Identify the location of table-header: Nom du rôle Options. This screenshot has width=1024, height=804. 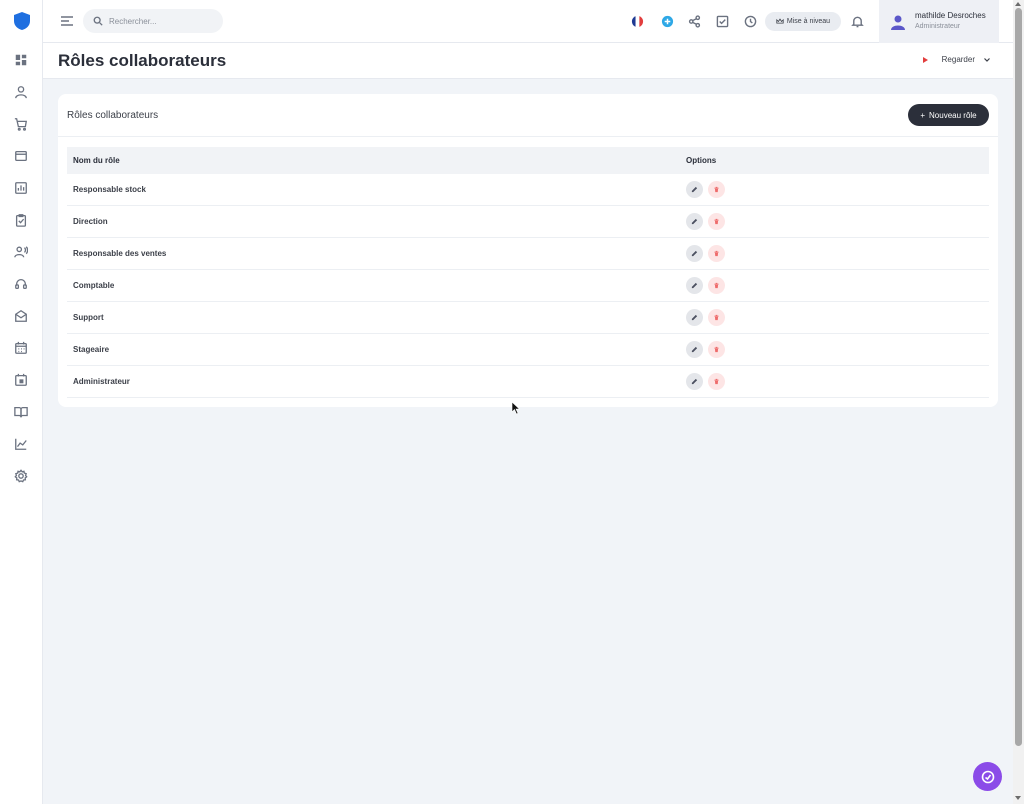
(528, 160).